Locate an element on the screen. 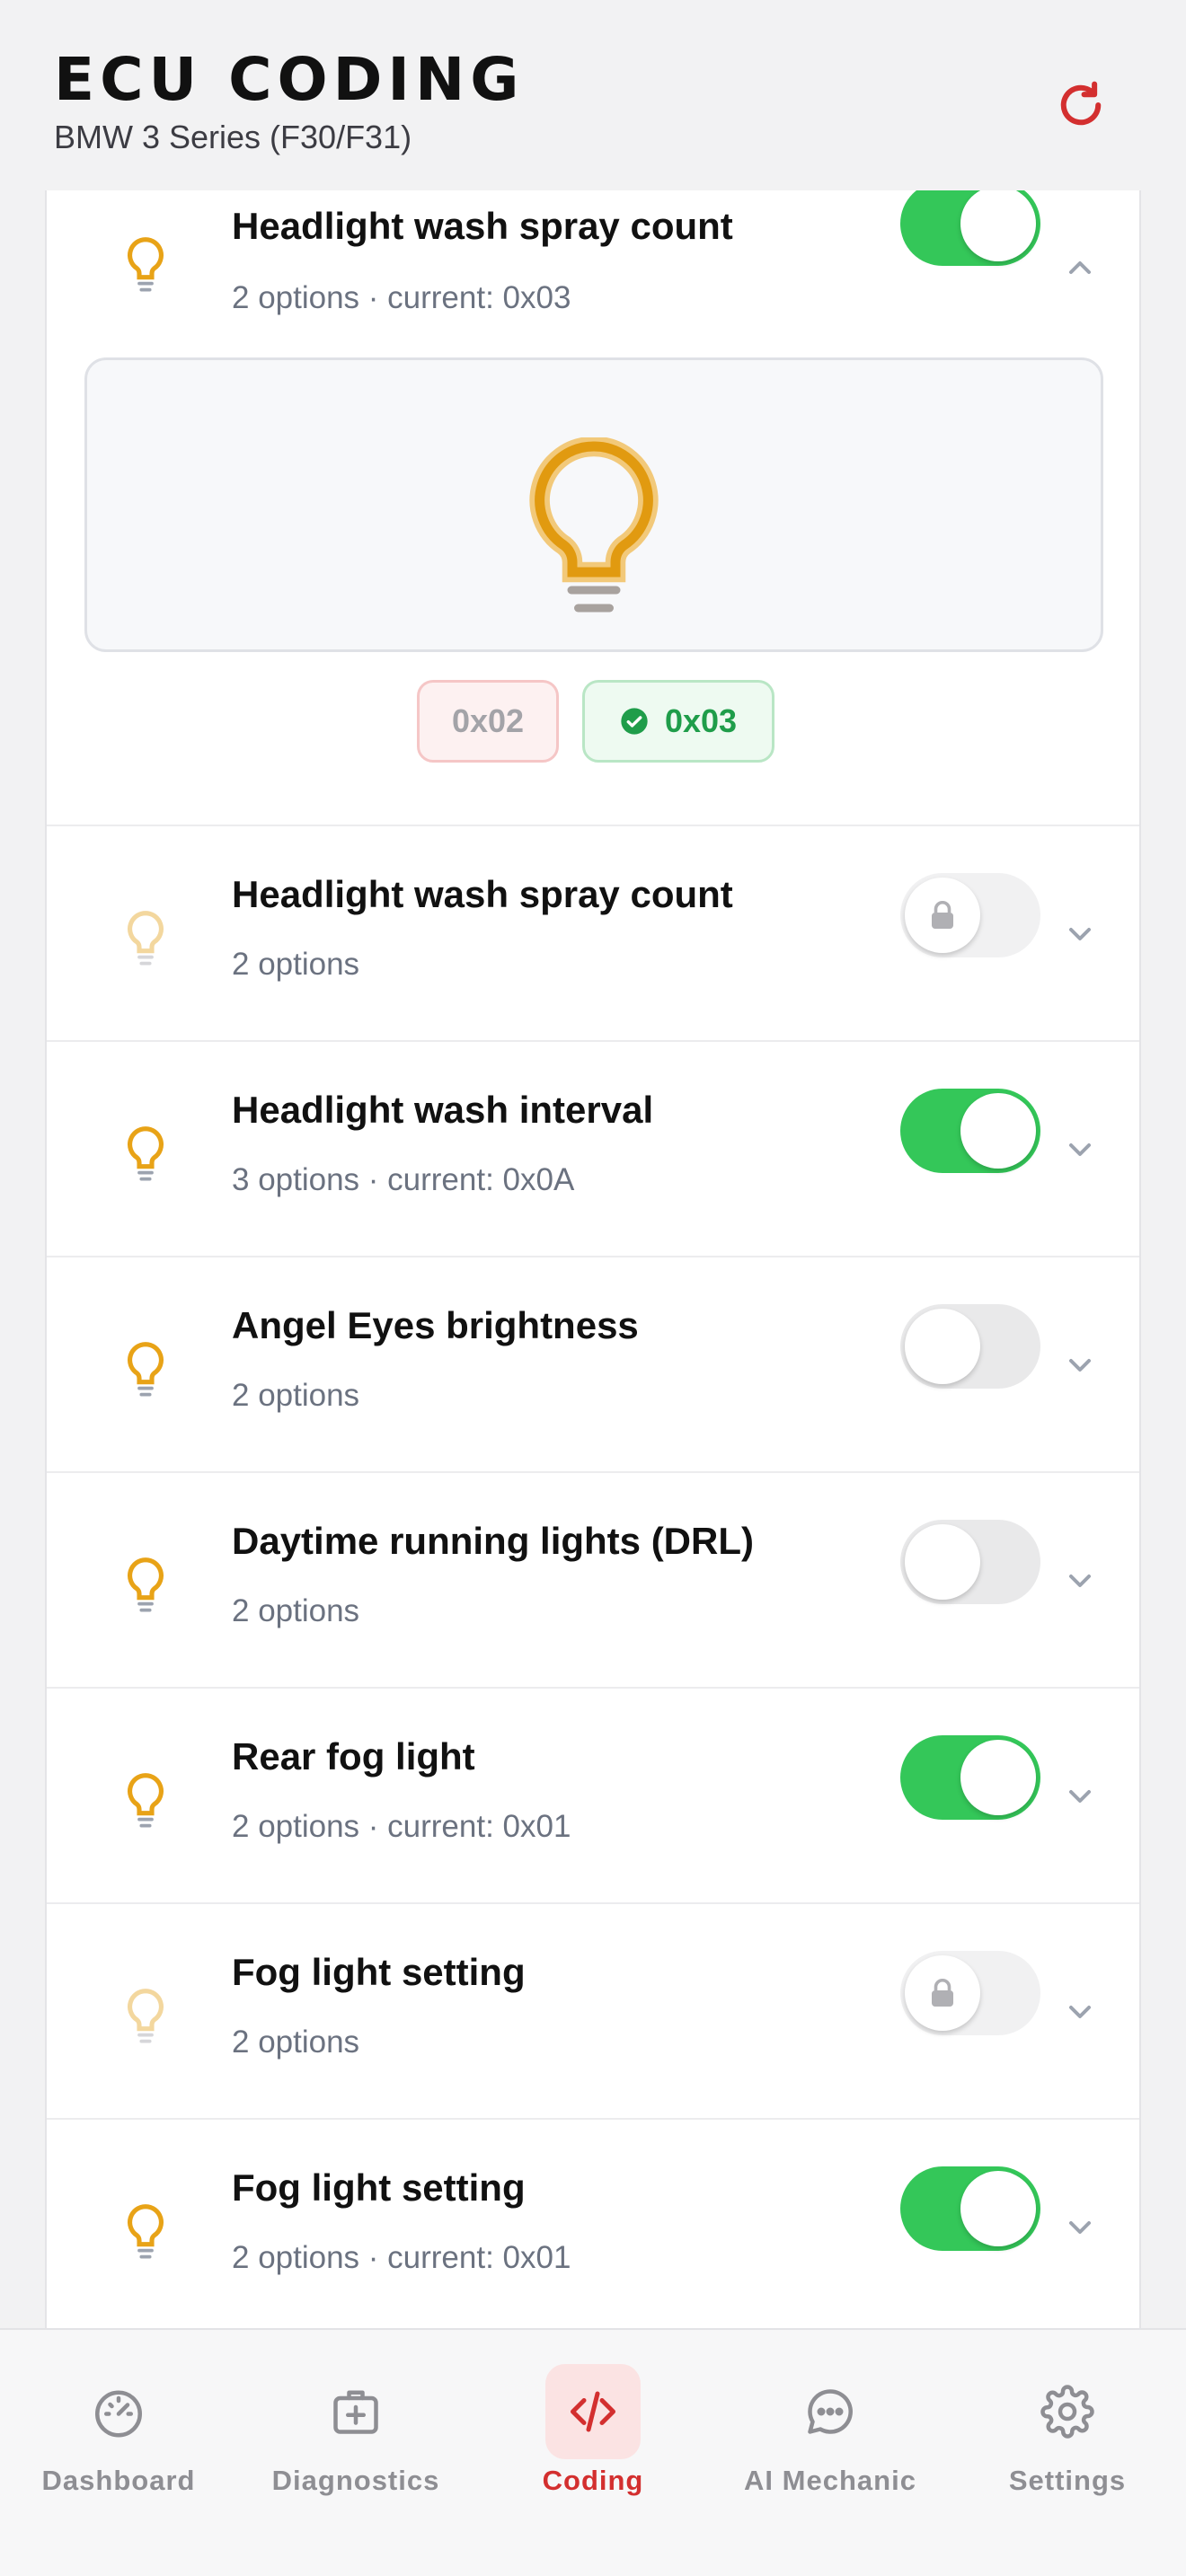  header: ECU CODING BMW 3 Series (F30/F31) is located at coordinates (593, 95).